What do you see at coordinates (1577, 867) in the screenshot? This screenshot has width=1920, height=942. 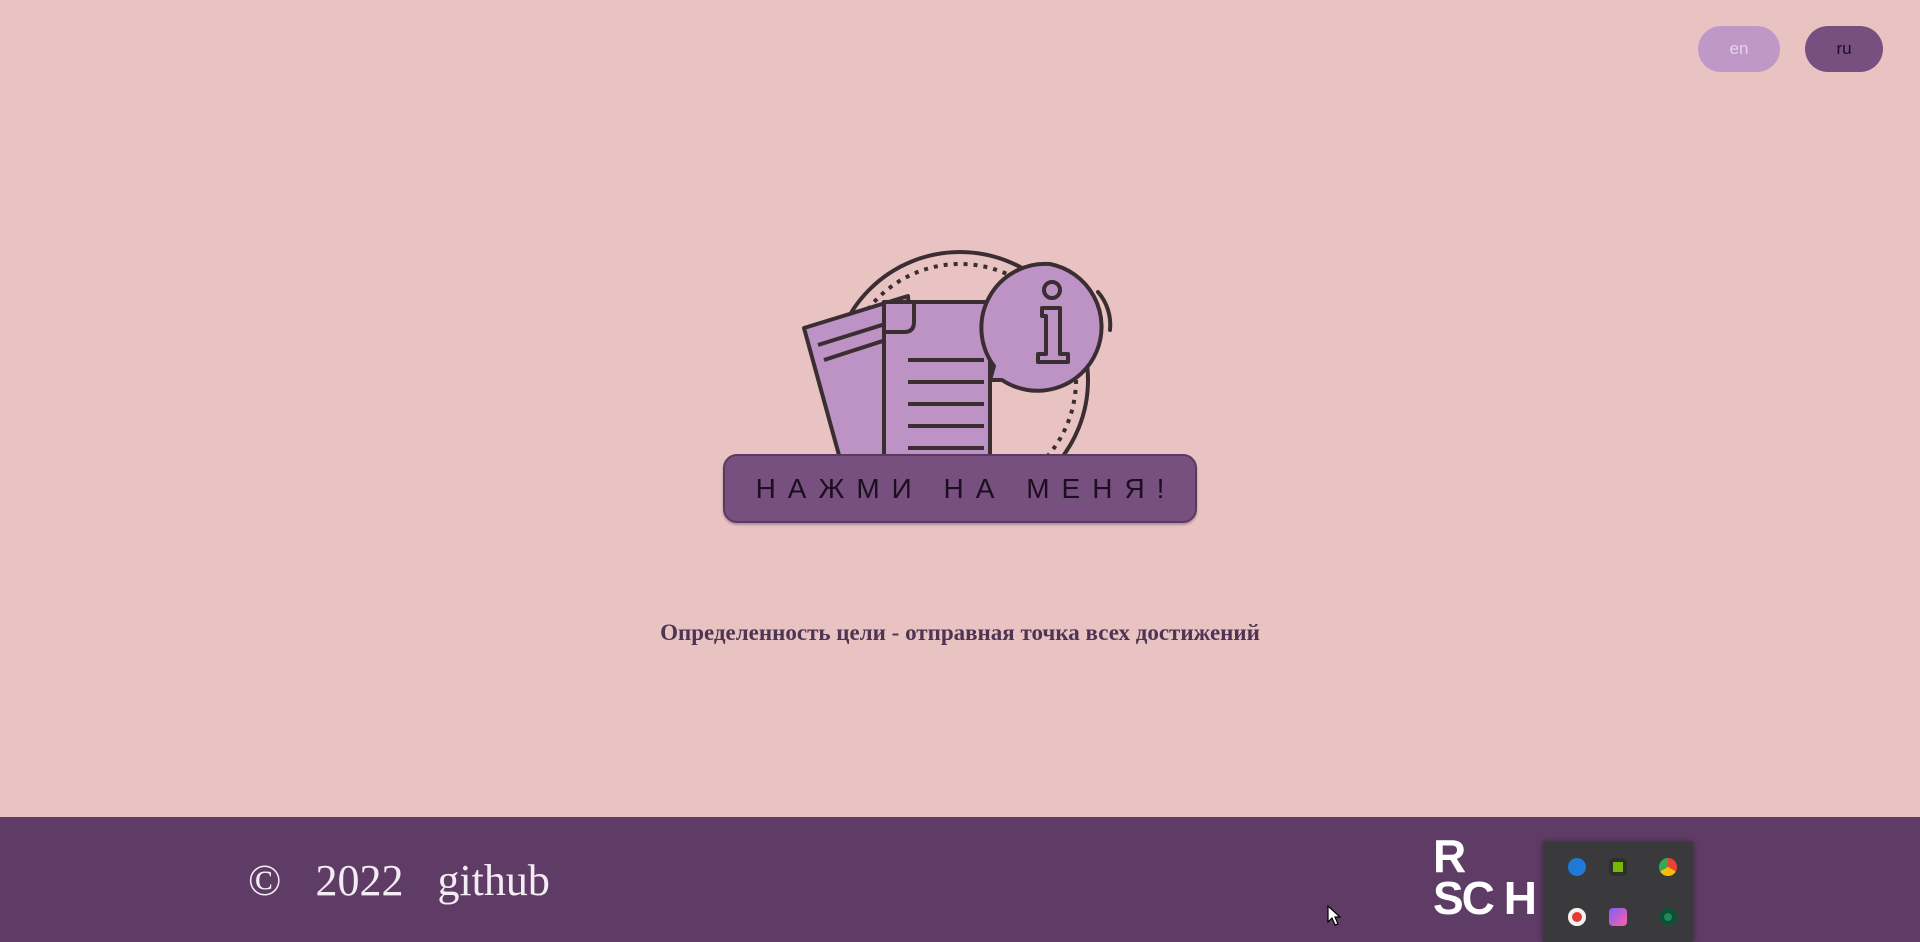 I see `bluetooth-icon` at bounding box center [1577, 867].